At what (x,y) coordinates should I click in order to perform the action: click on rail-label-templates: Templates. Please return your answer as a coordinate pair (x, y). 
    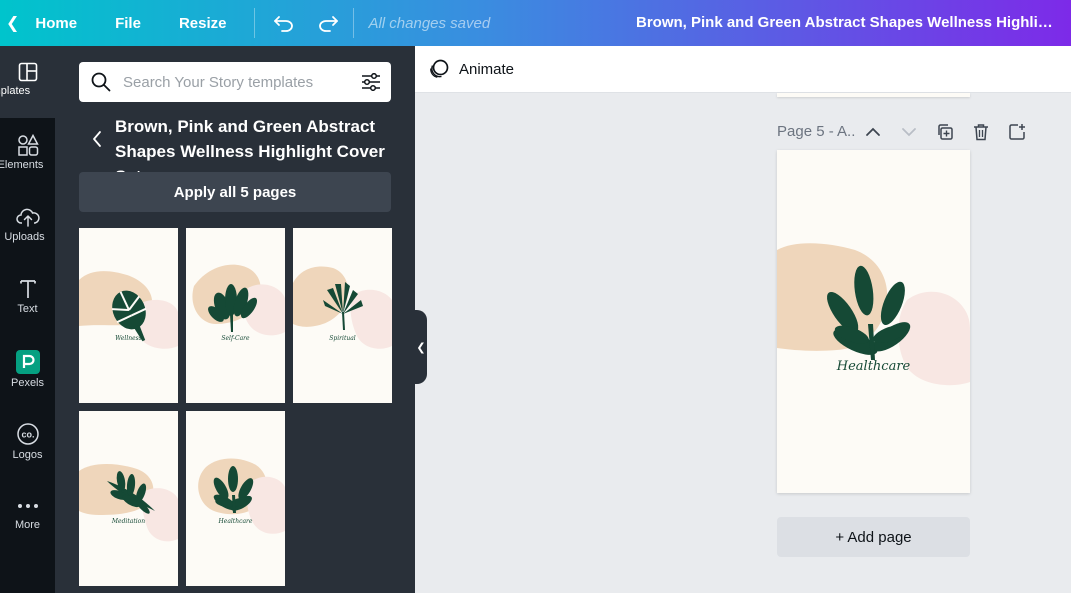
    Looking at the image, I should click on (15, 91).